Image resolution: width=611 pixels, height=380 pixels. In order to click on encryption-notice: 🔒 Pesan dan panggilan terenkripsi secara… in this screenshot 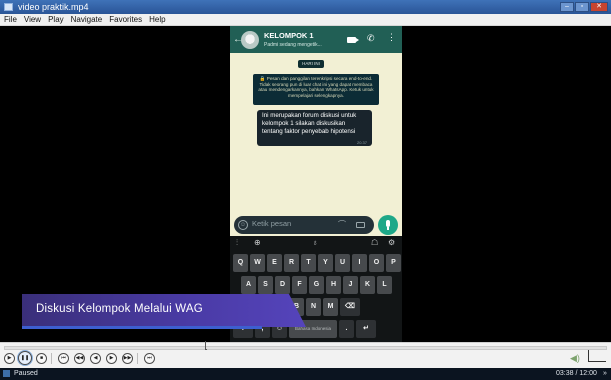, I will do `click(316, 89)`.